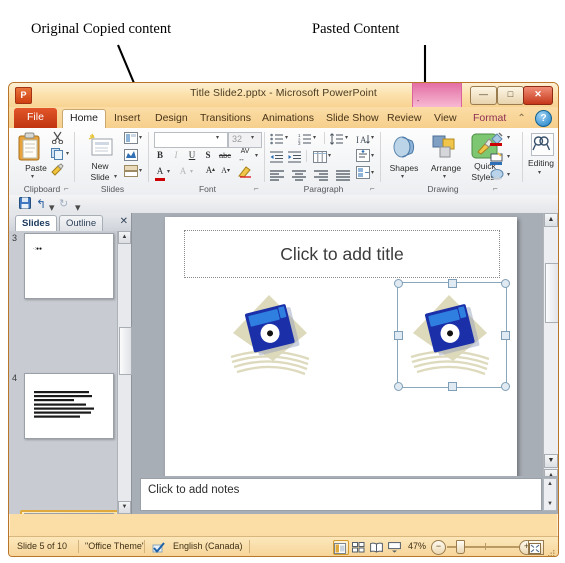  What do you see at coordinates (36, 223) in the screenshot?
I see `tab-slides: Slides` at bounding box center [36, 223].